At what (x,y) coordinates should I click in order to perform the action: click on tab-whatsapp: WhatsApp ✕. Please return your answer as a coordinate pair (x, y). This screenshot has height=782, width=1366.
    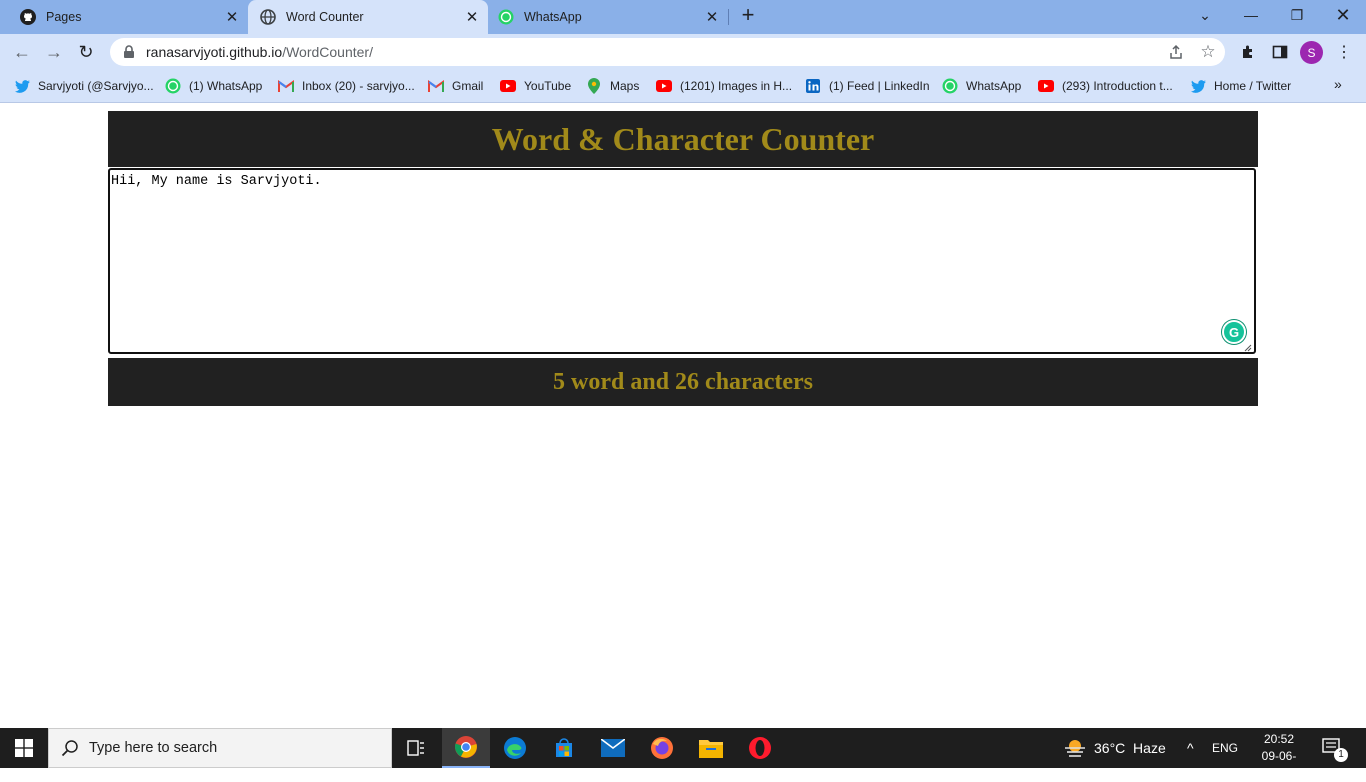
    Looking at the image, I should click on (608, 17).